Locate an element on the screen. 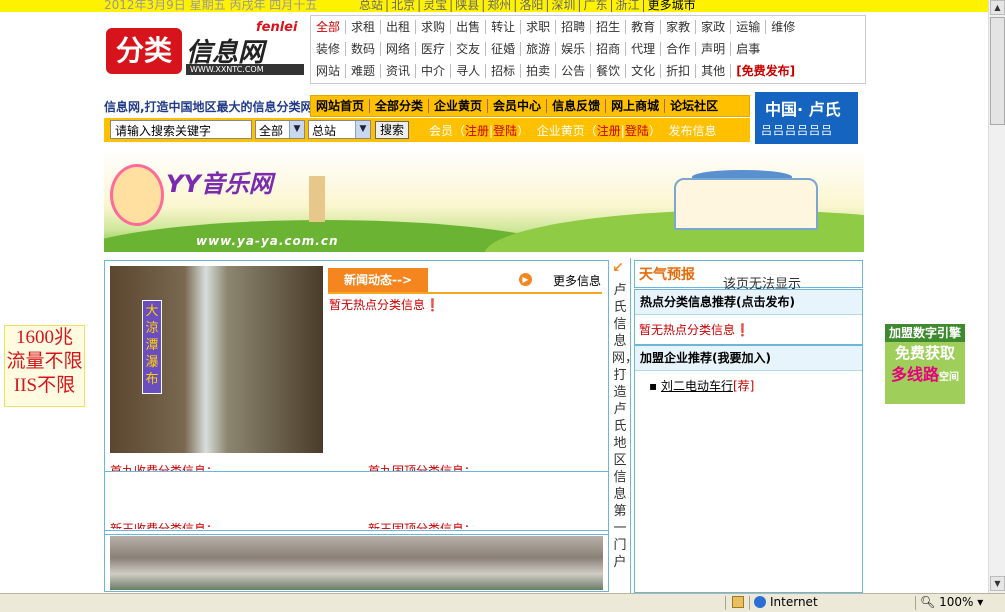 The height and width of the screenshot is (612, 1005). category-link: 拍卖 is located at coordinates (539, 71).